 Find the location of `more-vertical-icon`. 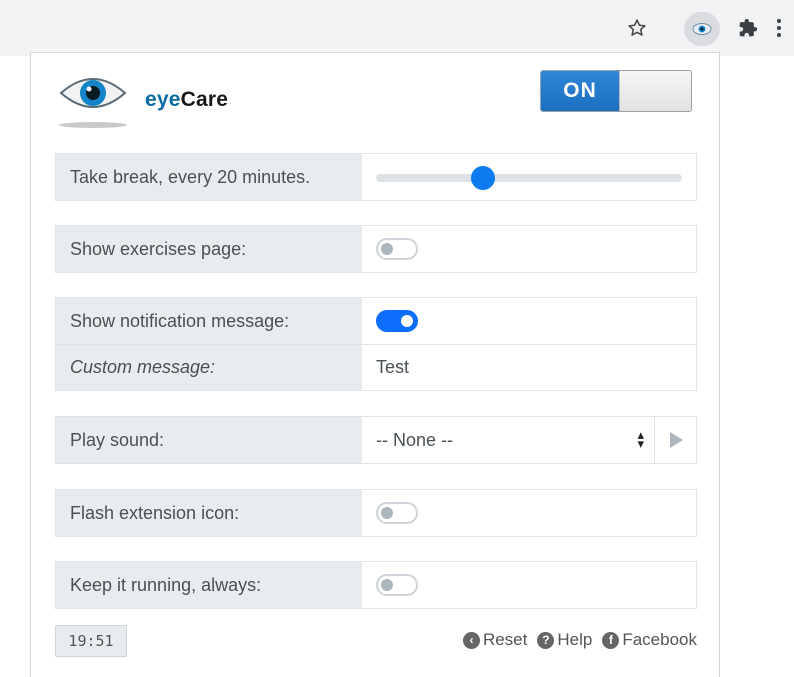

more-vertical-icon is located at coordinates (779, 28).